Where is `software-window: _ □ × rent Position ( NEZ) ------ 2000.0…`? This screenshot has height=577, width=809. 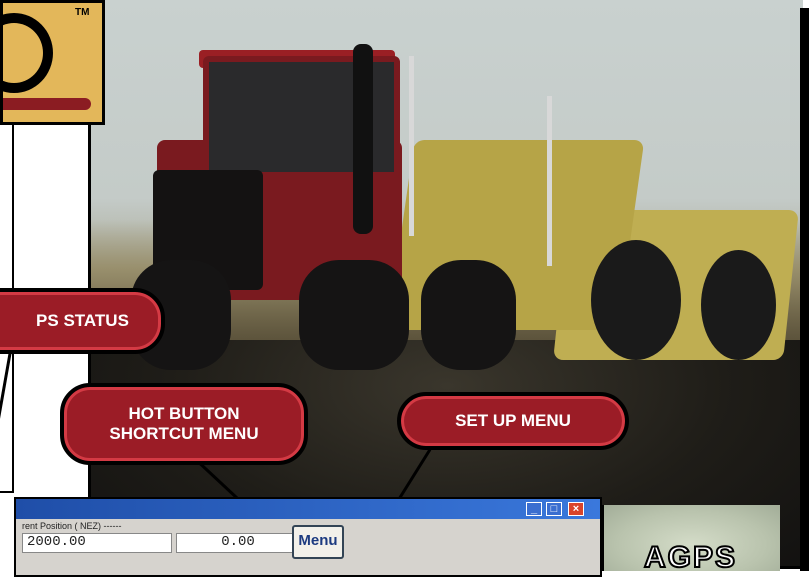 software-window: _ □ × rent Position ( NEZ) ------ 2000.0… is located at coordinates (308, 537).